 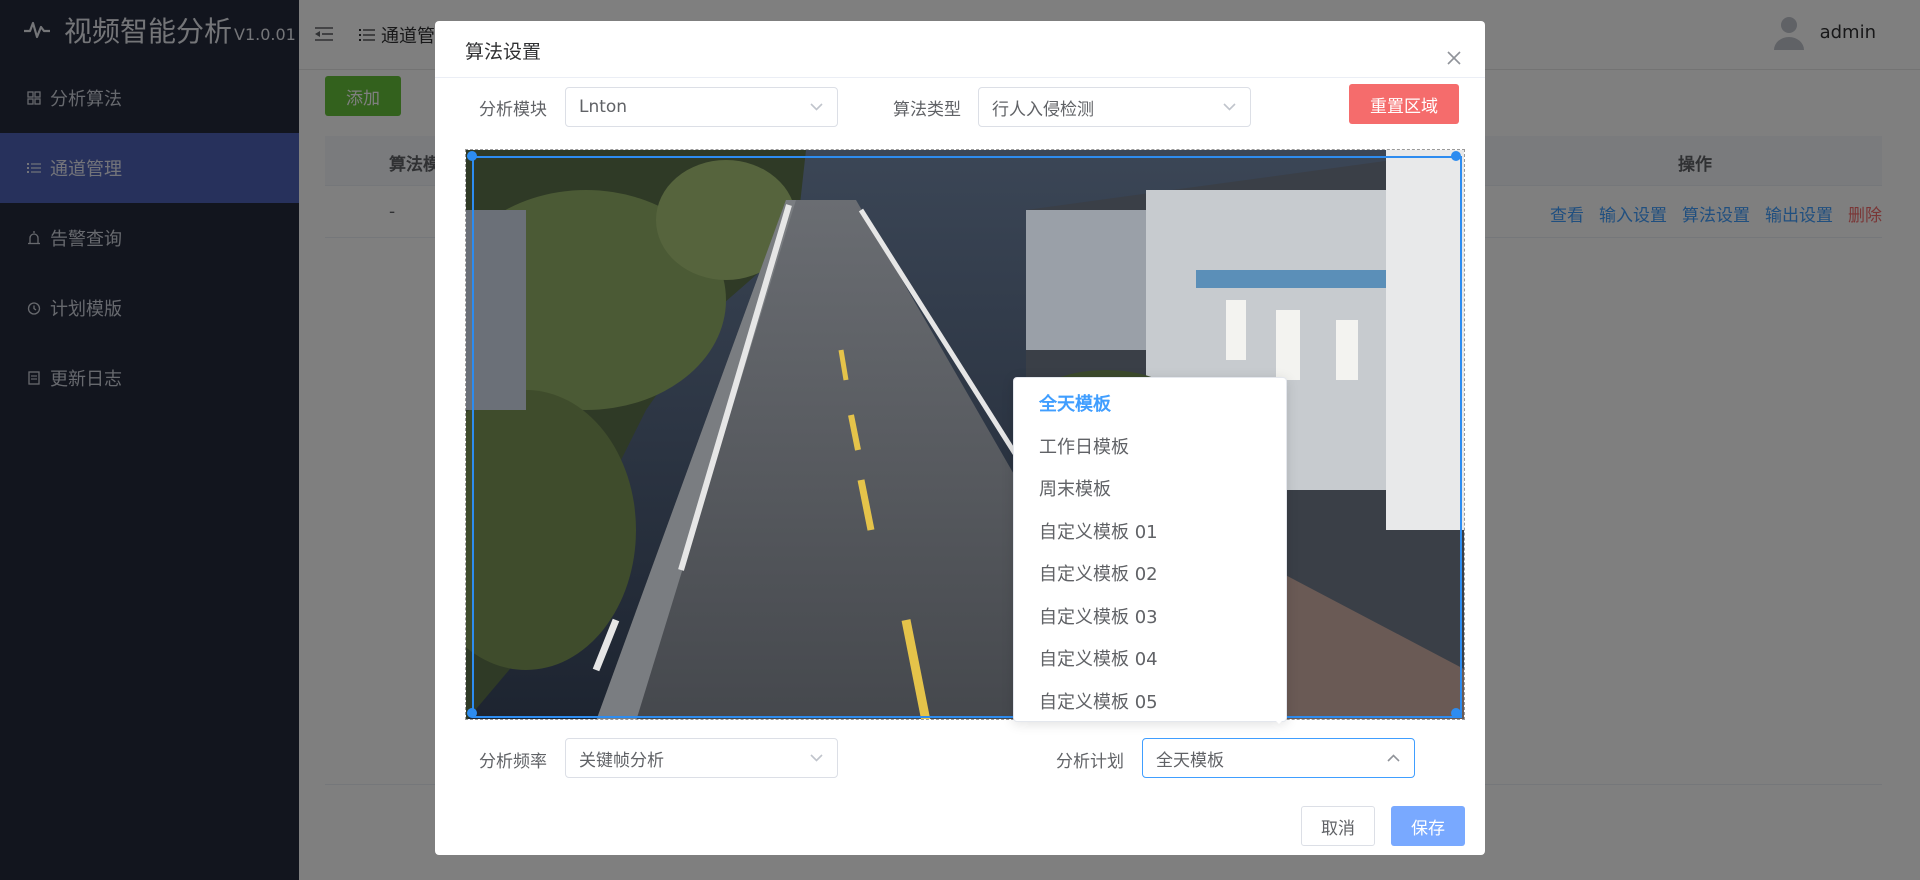 I want to click on freq-select: 关键帧分析, so click(x=701, y=758).